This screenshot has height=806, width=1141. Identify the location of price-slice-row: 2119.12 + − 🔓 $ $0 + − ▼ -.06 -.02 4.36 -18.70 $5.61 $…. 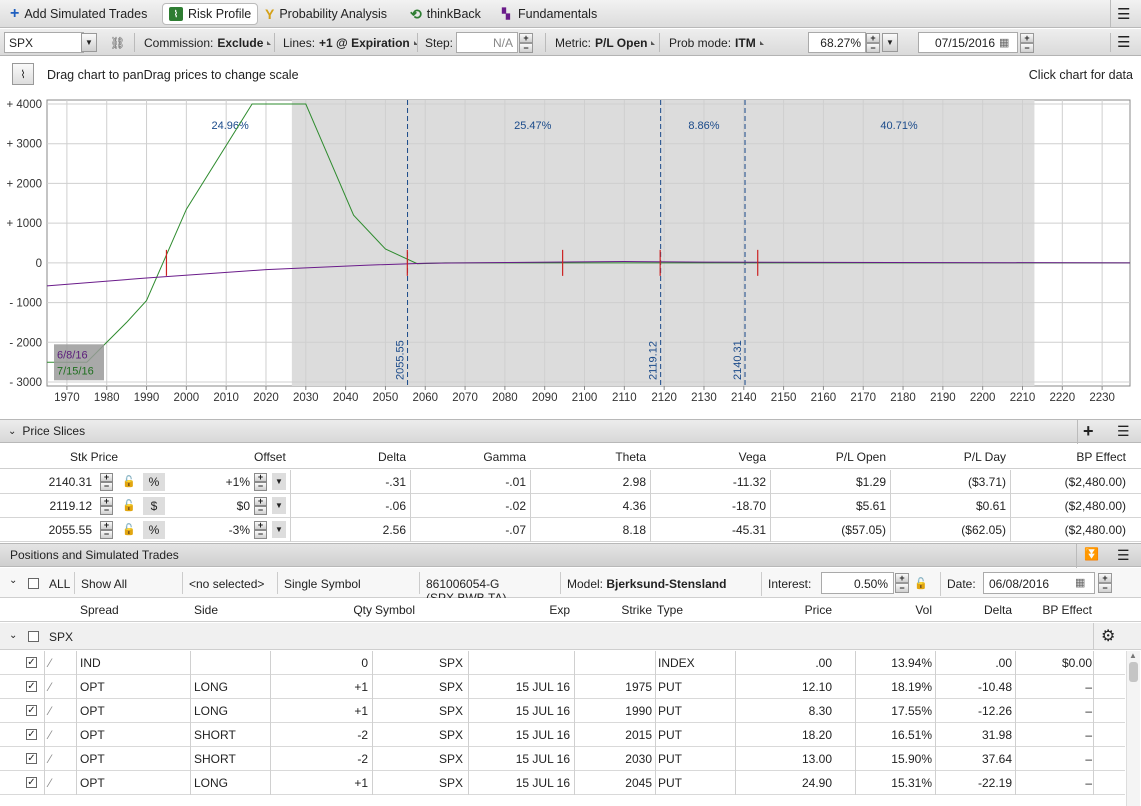
(570, 506).